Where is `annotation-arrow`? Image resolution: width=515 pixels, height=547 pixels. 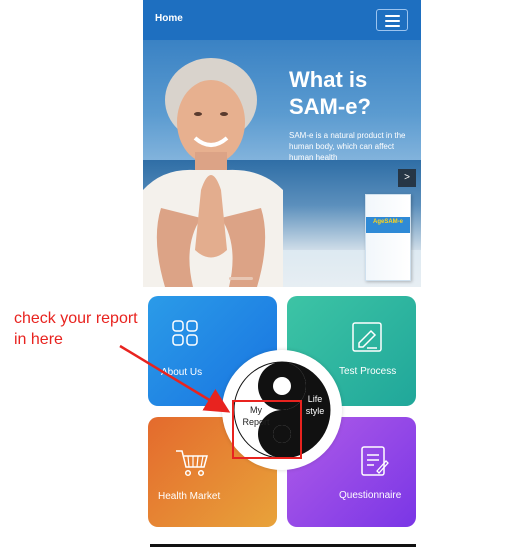 annotation-arrow is located at coordinates (175, 378).